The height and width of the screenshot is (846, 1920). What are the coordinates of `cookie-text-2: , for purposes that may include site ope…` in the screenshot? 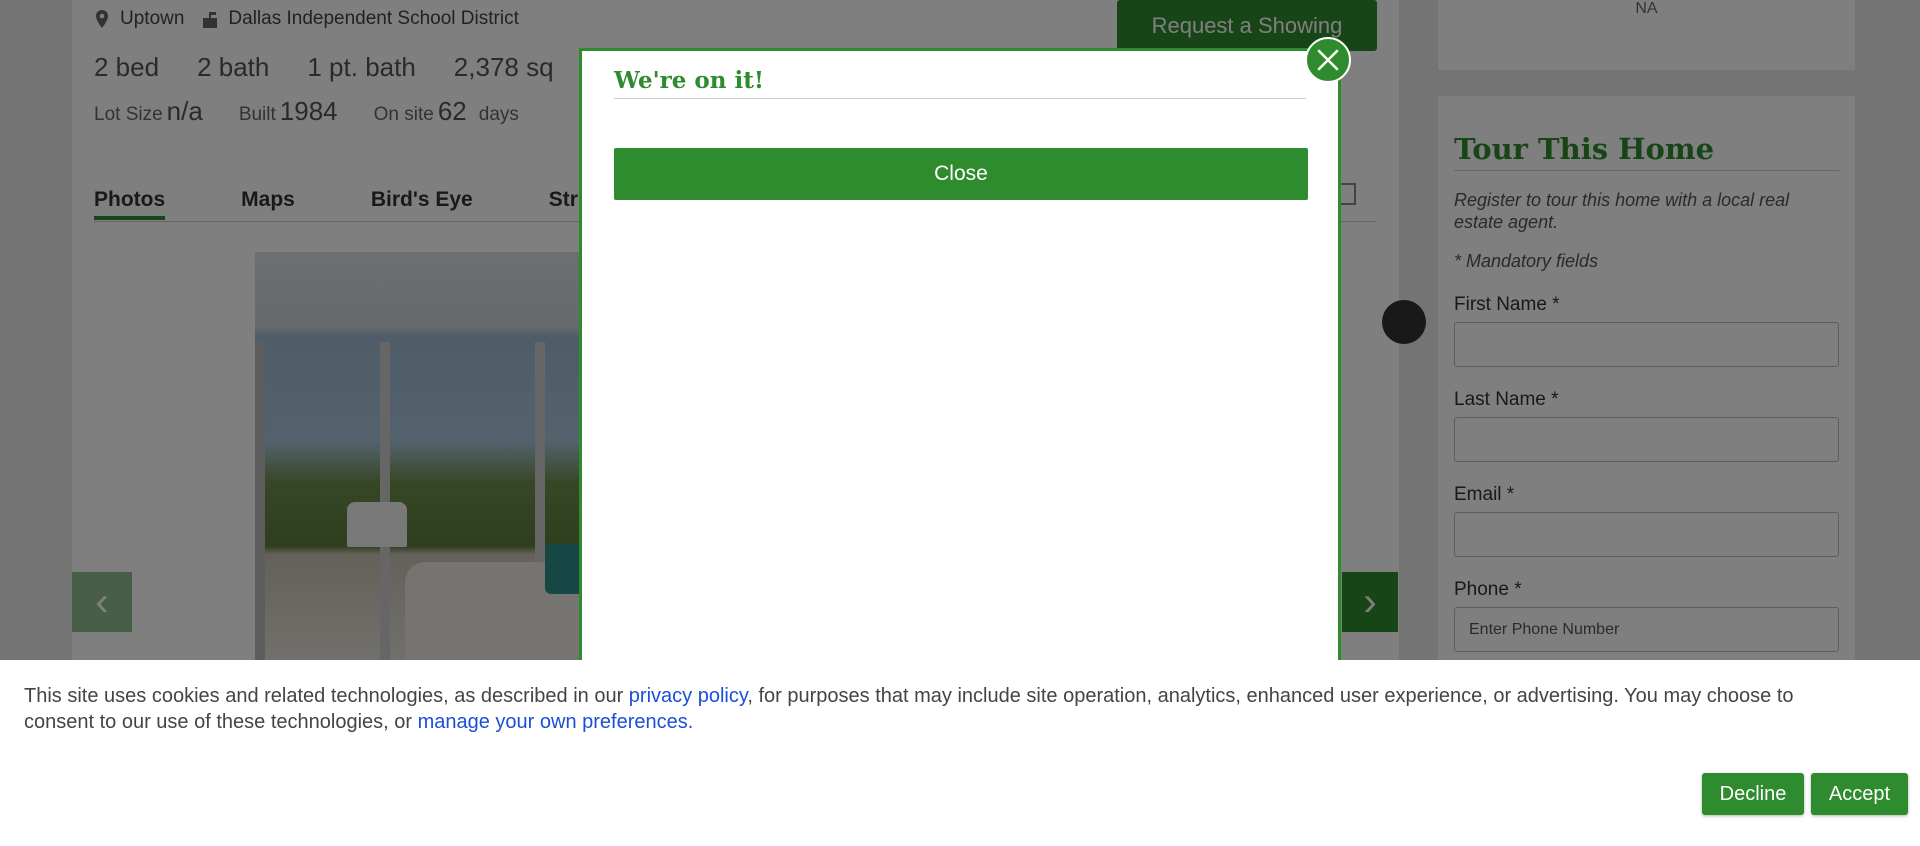 It's located at (1270, 696).